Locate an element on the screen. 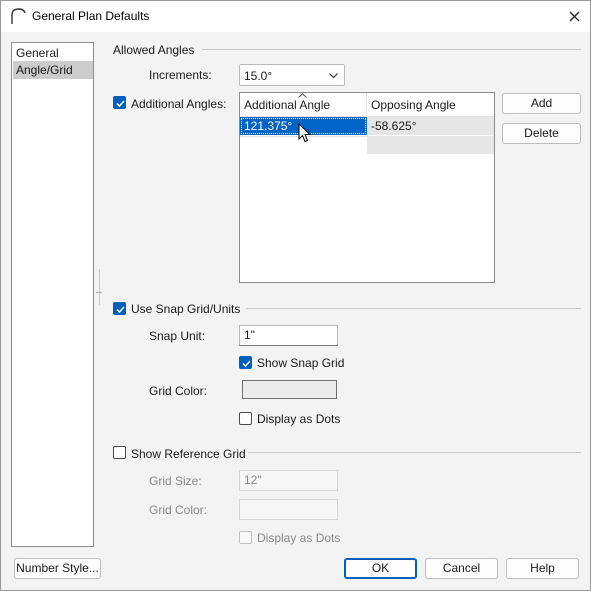 This screenshot has height=591, width=591. title-bar: General Plan Defaults is located at coordinates (295, 16).